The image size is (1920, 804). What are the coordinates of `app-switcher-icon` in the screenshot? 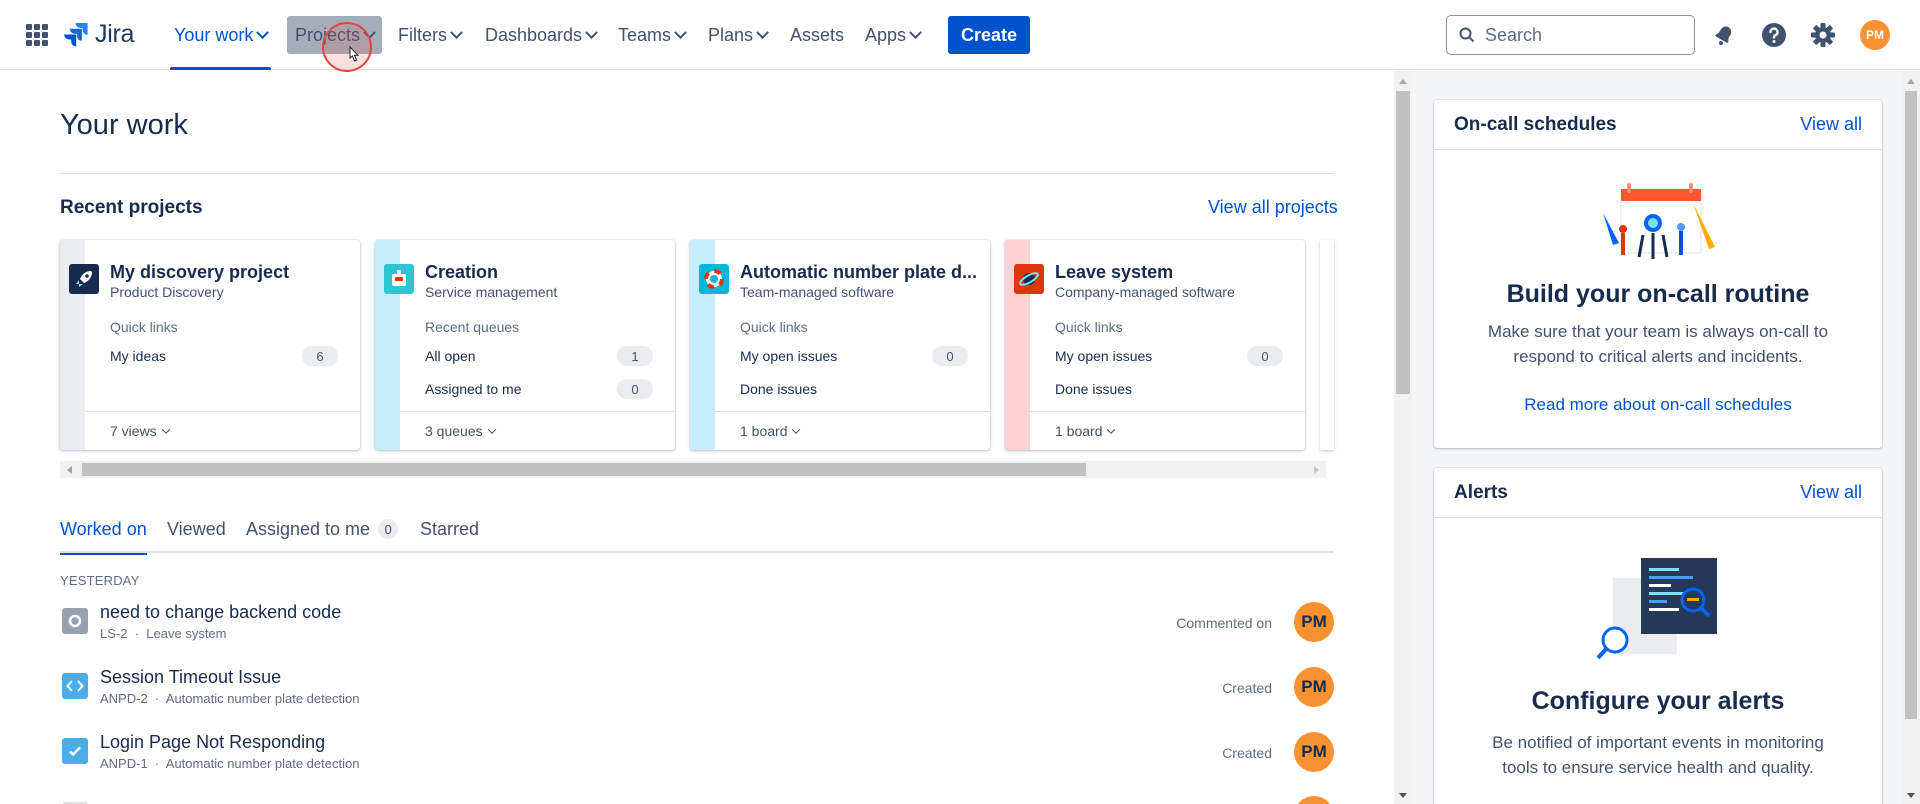 It's located at (37, 35).